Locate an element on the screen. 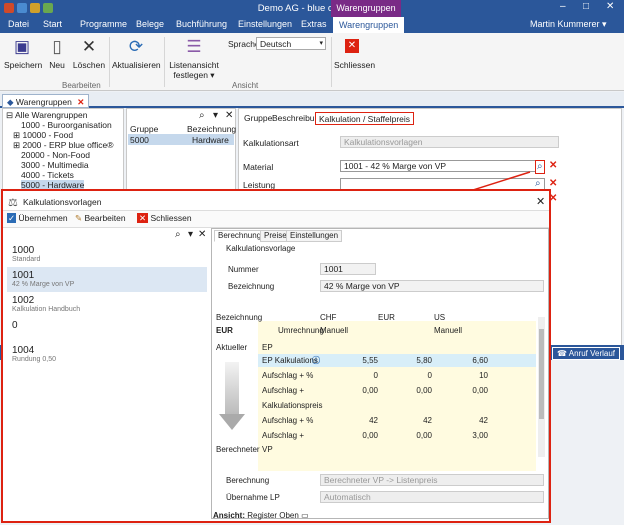 This screenshot has height=525, width=624. view-selector: Ansicht: Register Oben ▭ is located at coordinates (261, 515).